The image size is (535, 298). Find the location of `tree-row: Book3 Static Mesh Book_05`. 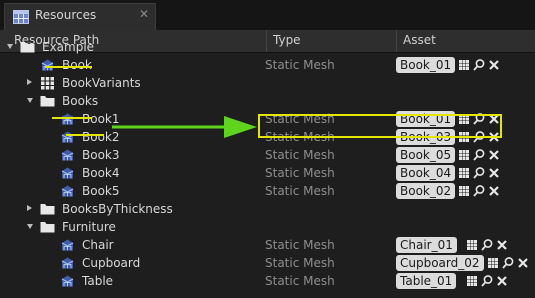

tree-row: Book3 Static Mesh Book_05 is located at coordinates (267, 155).